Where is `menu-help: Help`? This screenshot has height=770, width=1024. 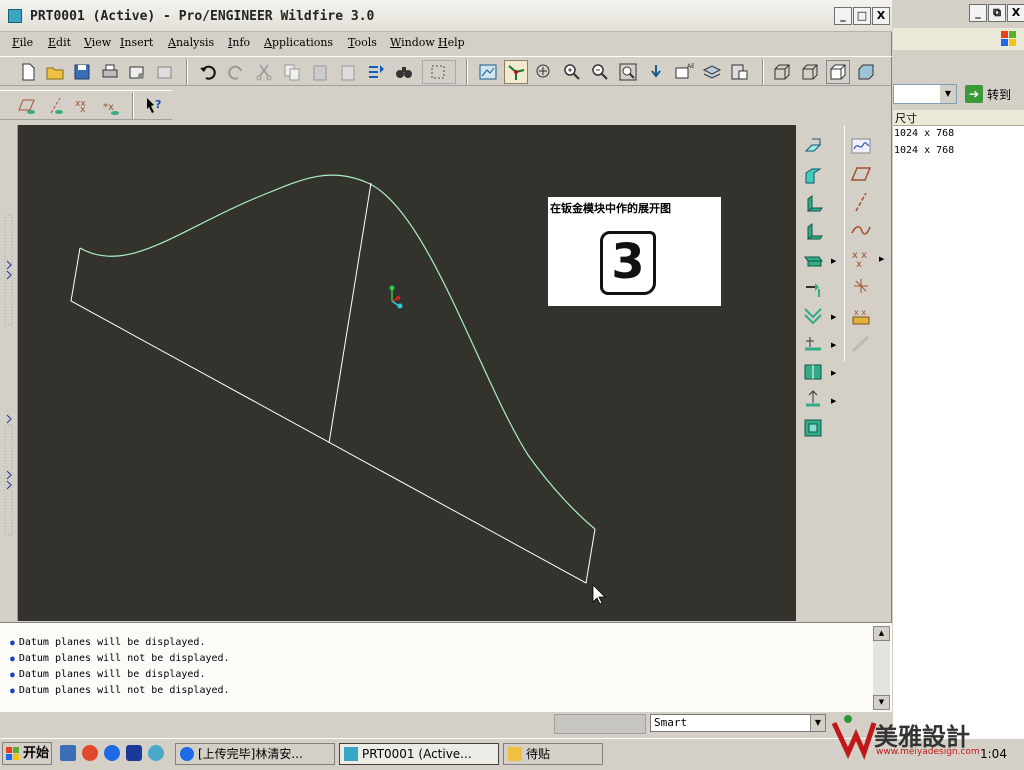
menu-help: Help is located at coordinates (451, 42).